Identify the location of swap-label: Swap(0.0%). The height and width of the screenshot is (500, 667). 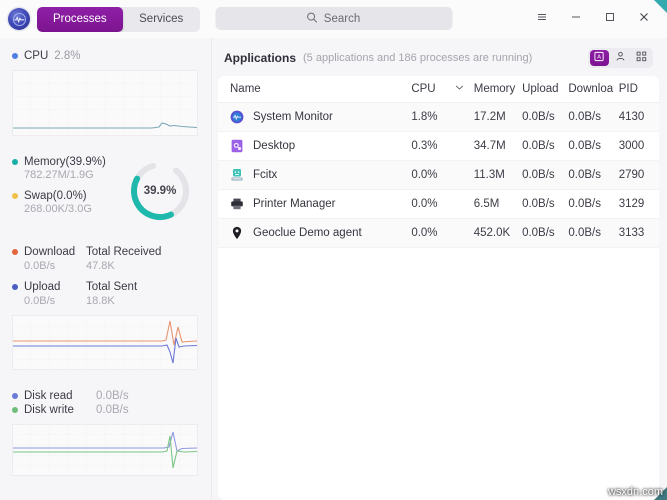
(55, 196).